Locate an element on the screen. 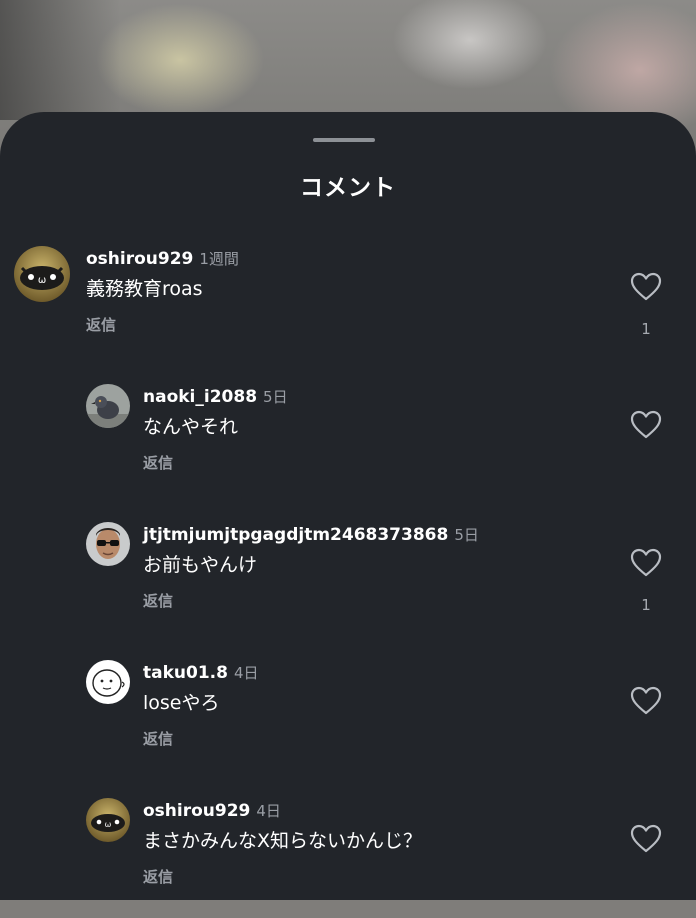 The width and height of the screenshot is (696, 918). comment-meta: jtjtmjumjtpgagdjtm2468373868 5日 is located at coordinates (311, 534).